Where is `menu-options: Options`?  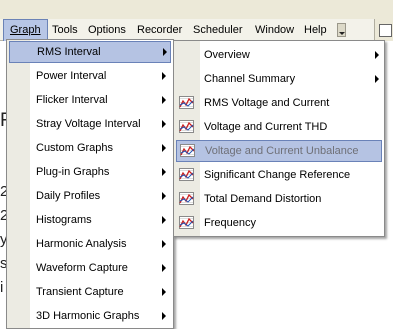 menu-options: Options is located at coordinates (107, 30).